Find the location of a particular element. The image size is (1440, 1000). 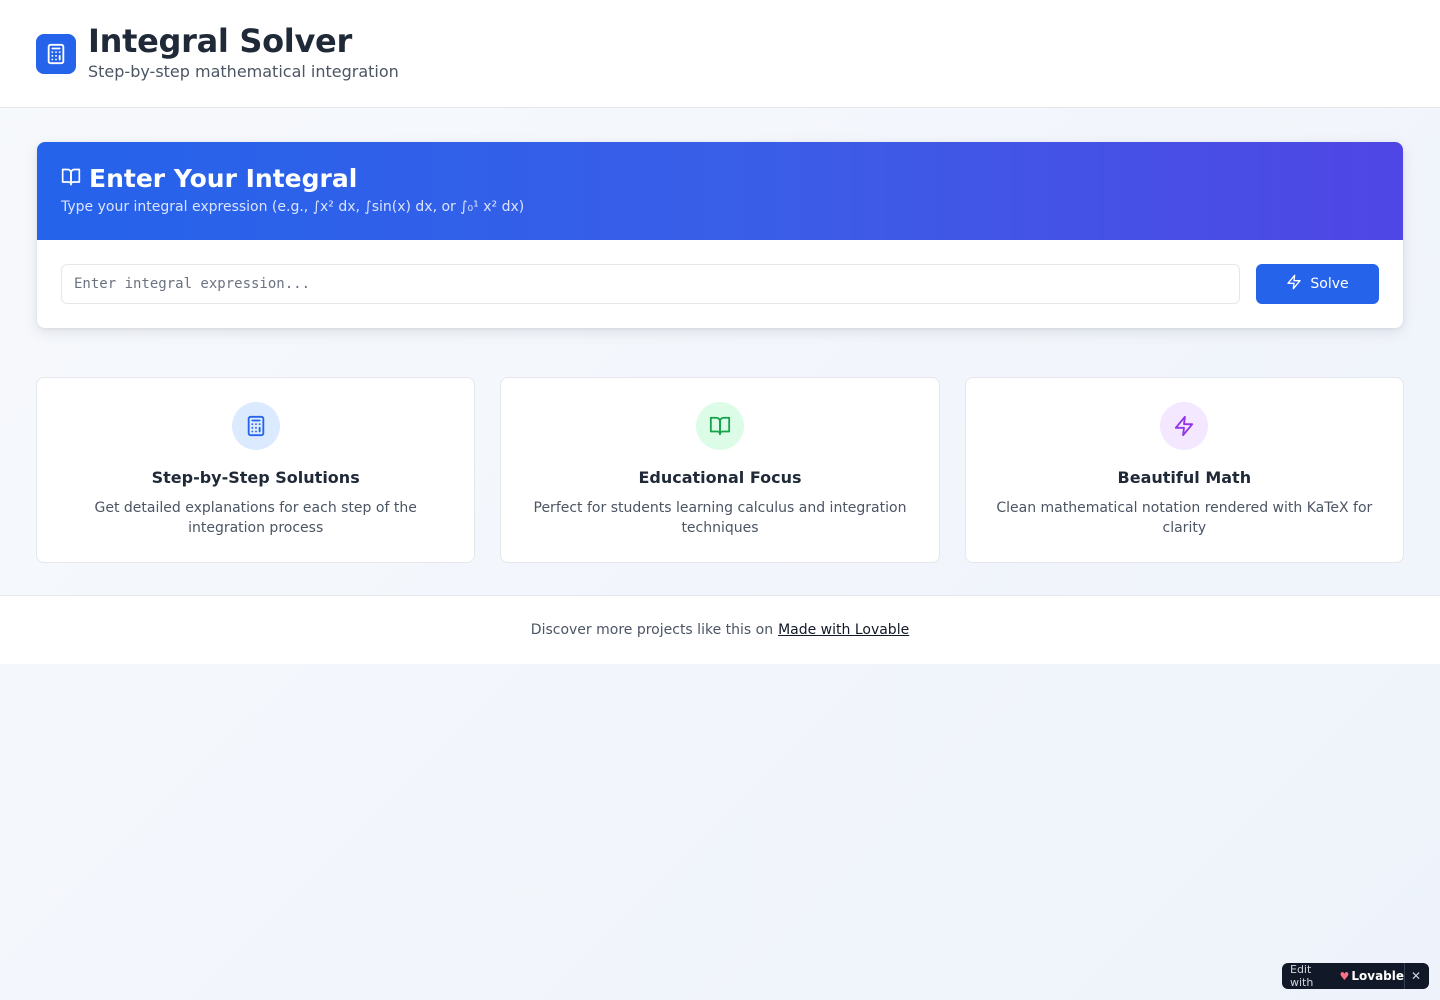

integral-expression-input is located at coordinates (650, 284).